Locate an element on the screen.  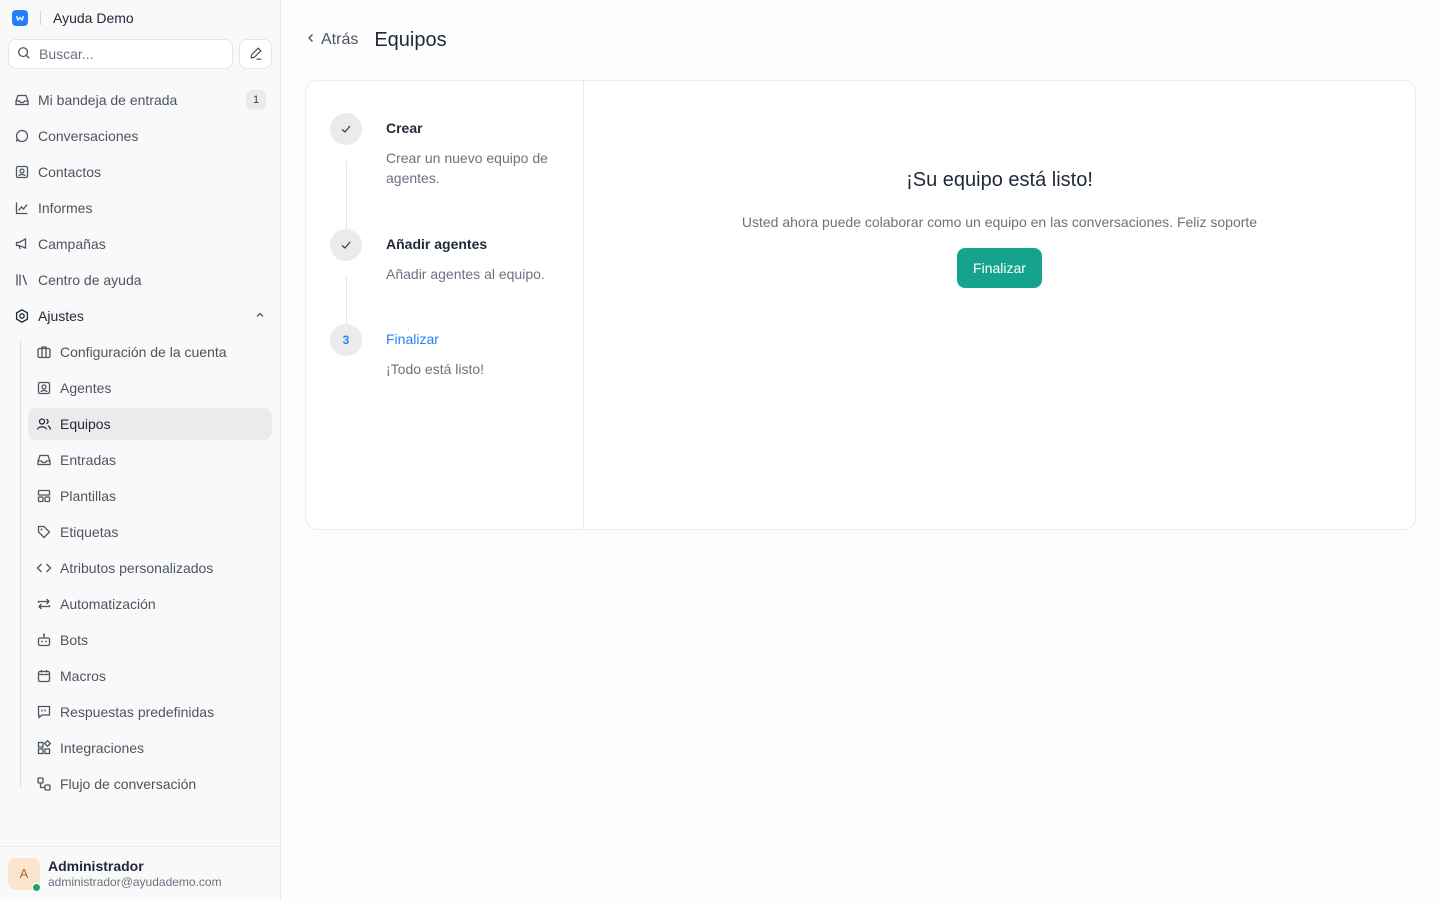
users-icon is located at coordinates (44, 424).